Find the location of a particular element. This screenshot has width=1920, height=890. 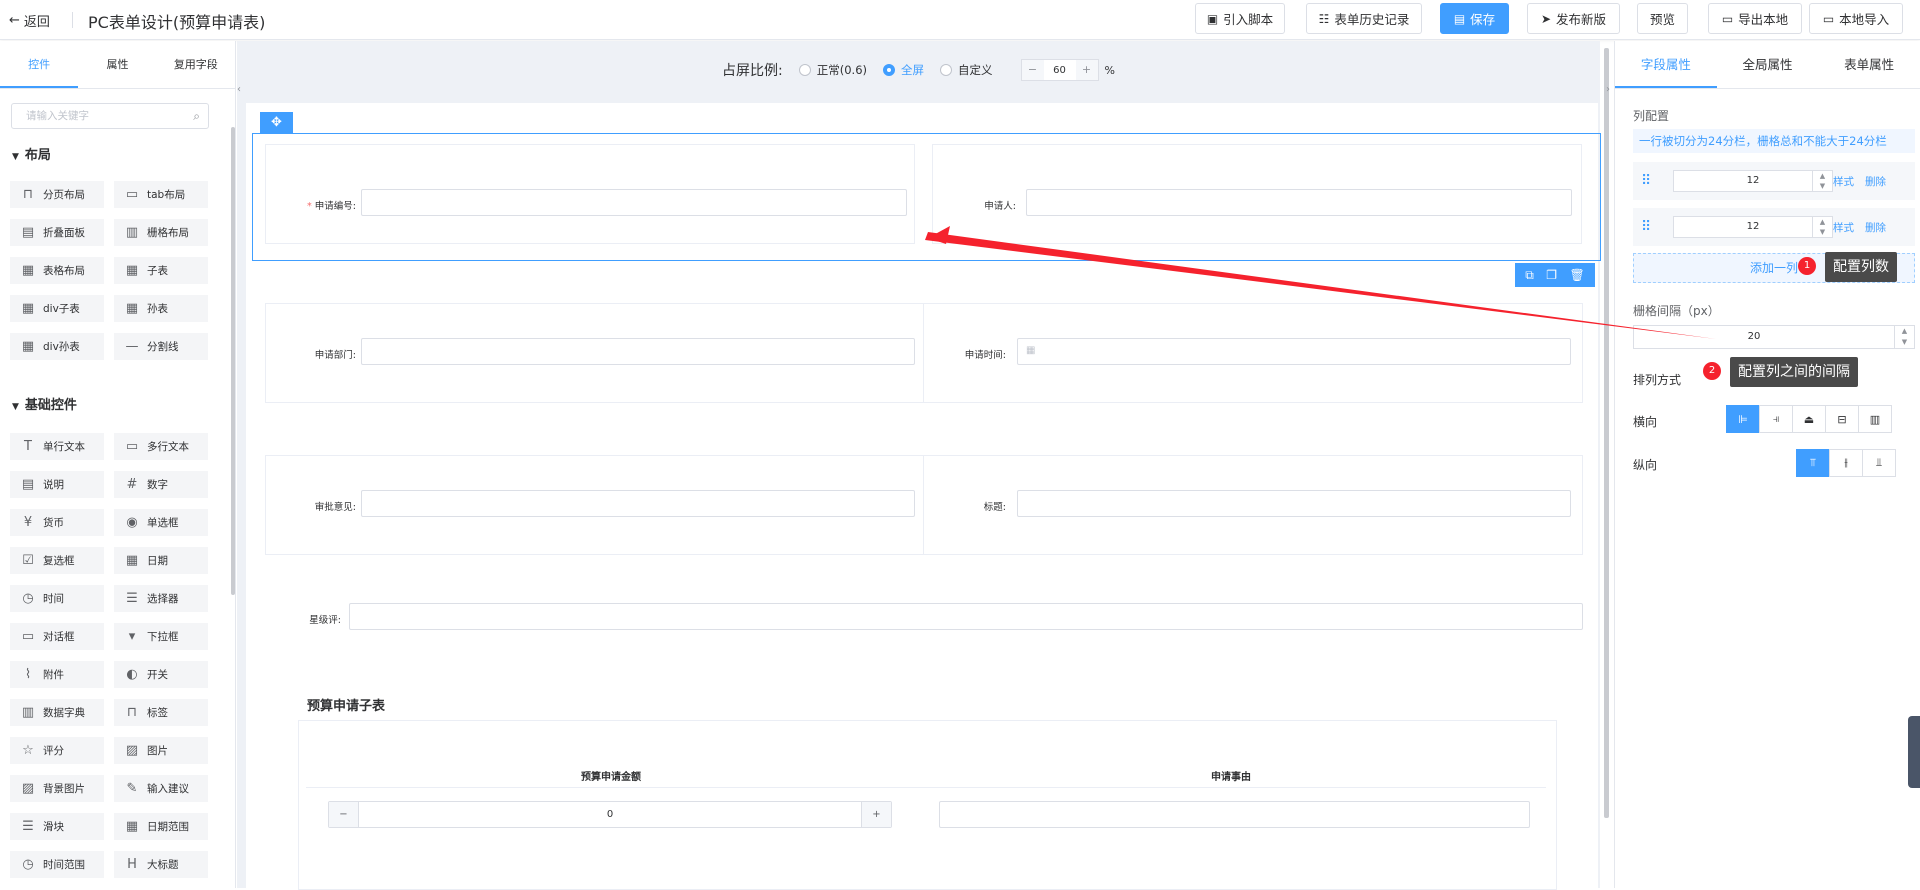

component-item: ▾ 下拉框 is located at coordinates (161, 636).